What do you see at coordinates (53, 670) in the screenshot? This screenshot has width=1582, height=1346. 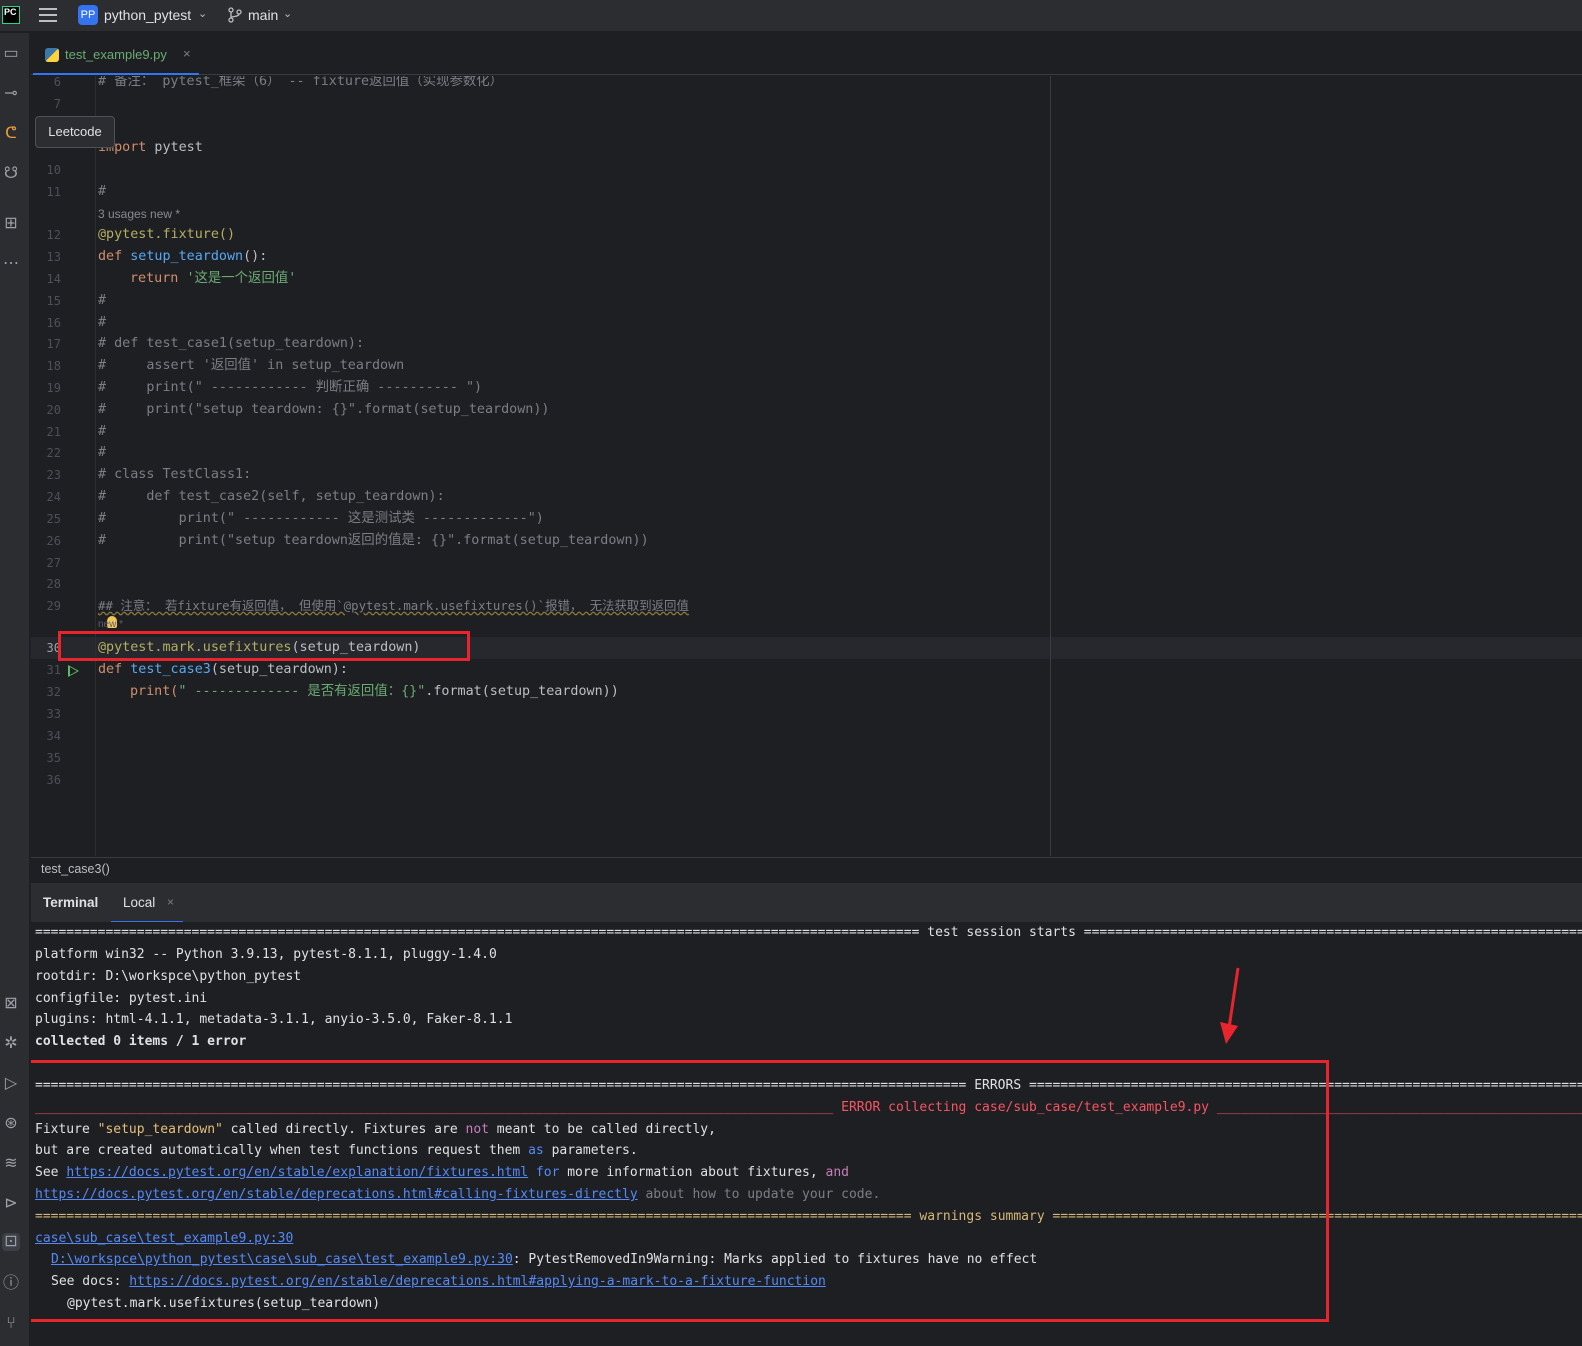 I see `line-number: 31` at bounding box center [53, 670].